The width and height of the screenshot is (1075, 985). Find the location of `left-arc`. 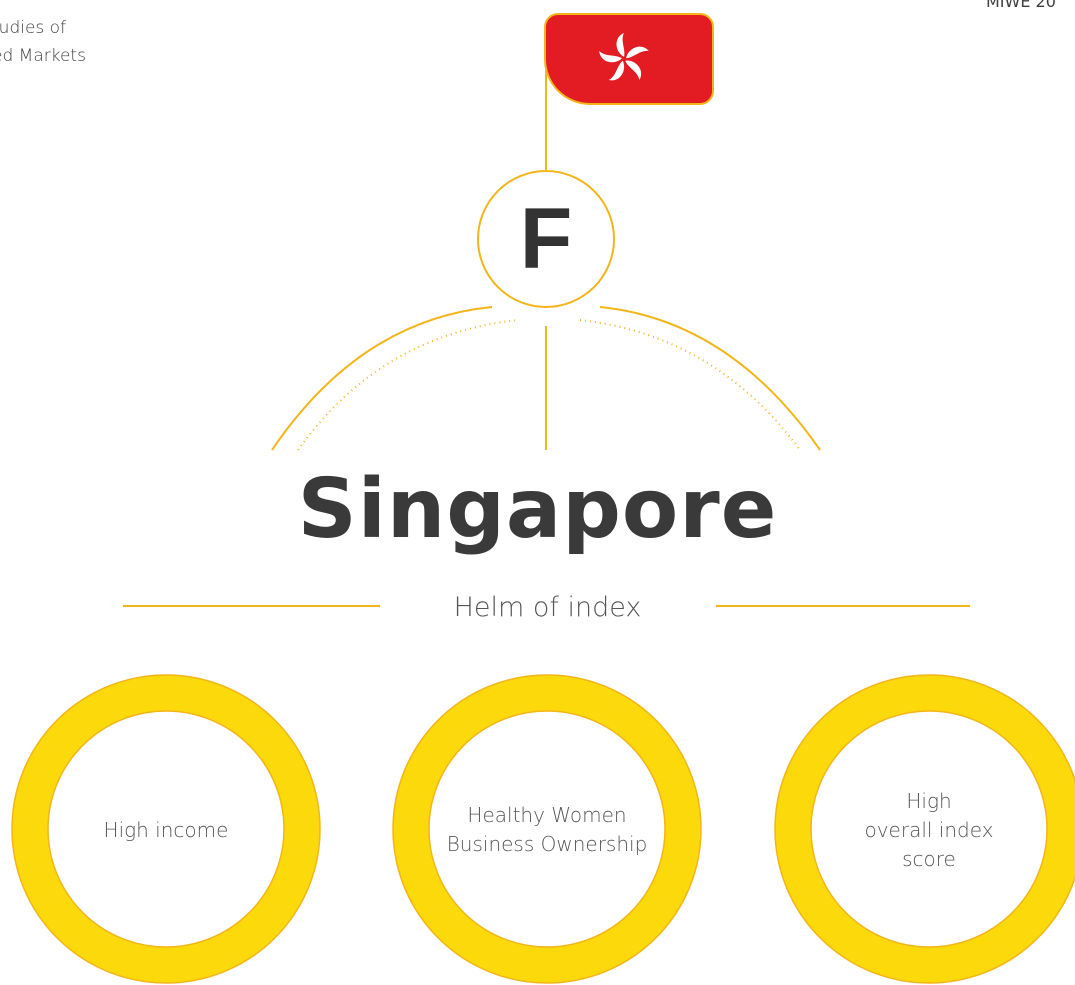

left-arc is located at coordinates (382, 378).